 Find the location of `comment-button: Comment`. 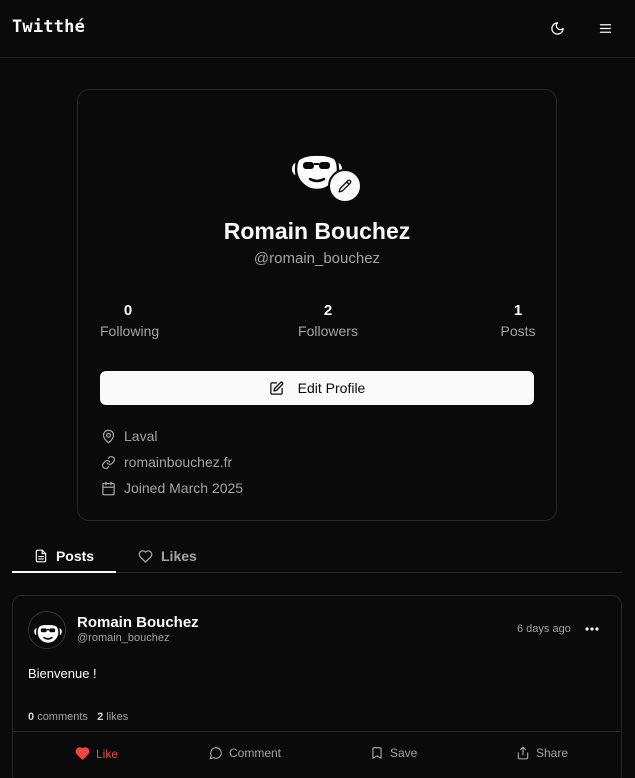

comment-button: Comment is located at coordinates (245, 753).